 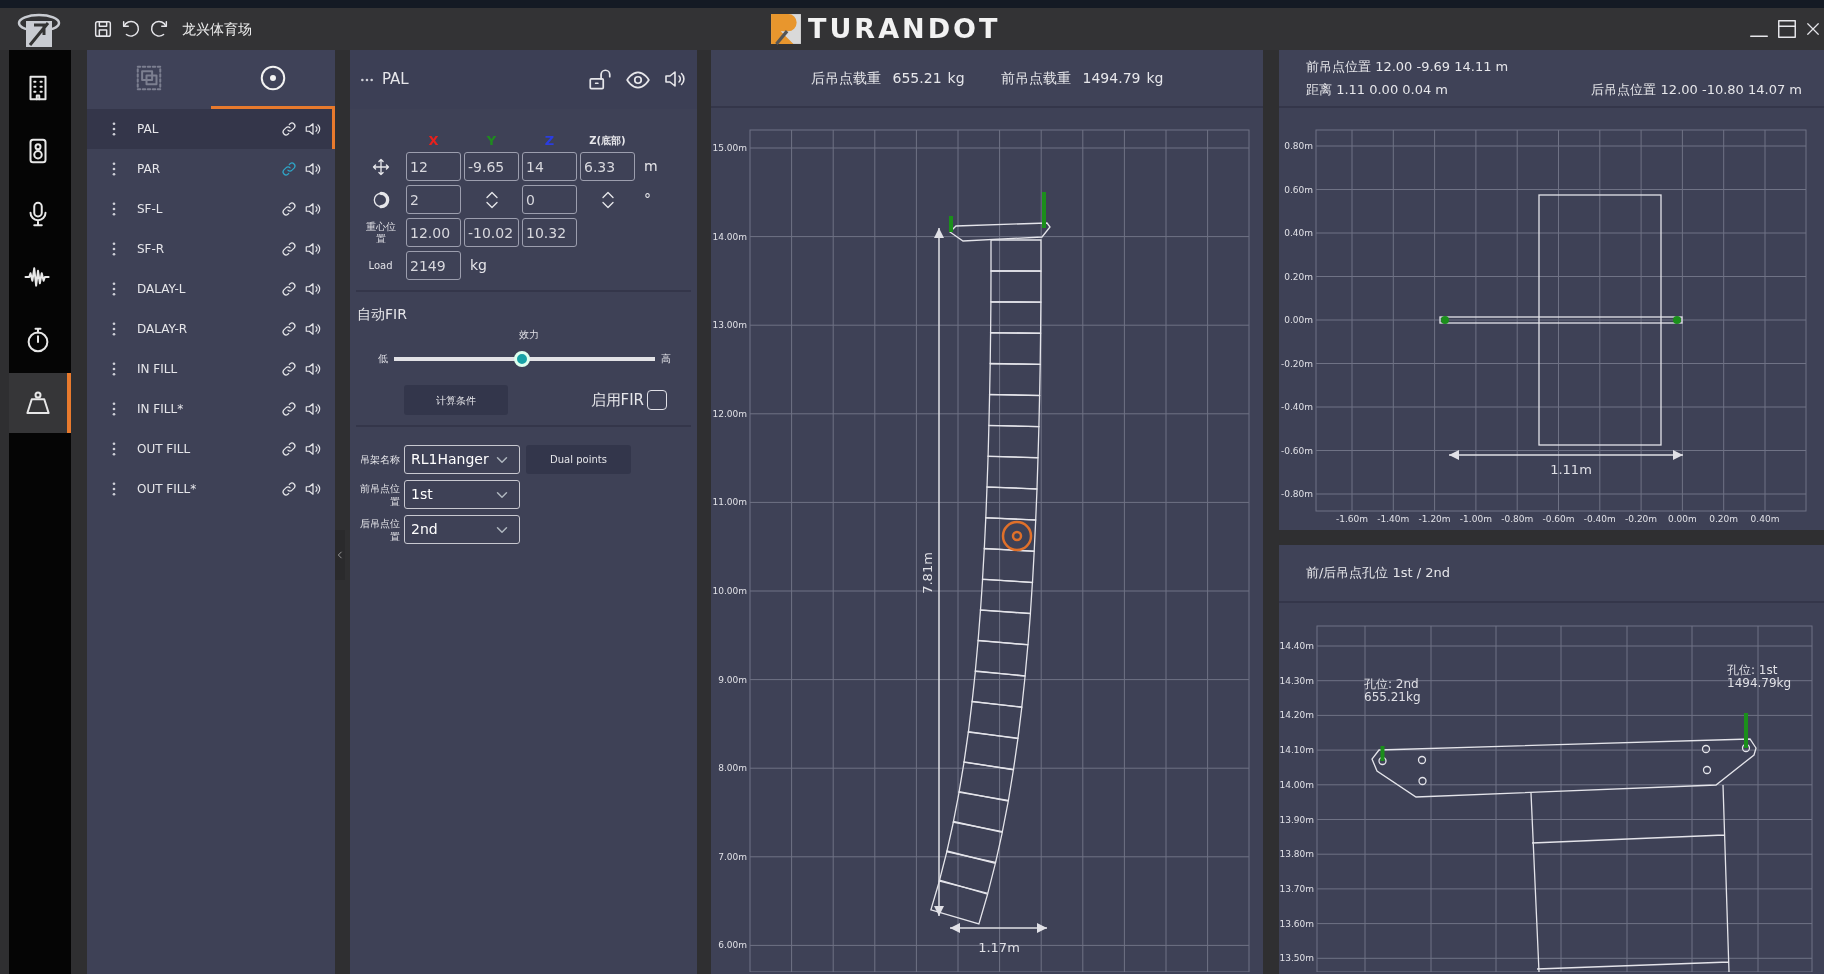 I want to click on array-list-item: PAL, so click(x=211, y=129).